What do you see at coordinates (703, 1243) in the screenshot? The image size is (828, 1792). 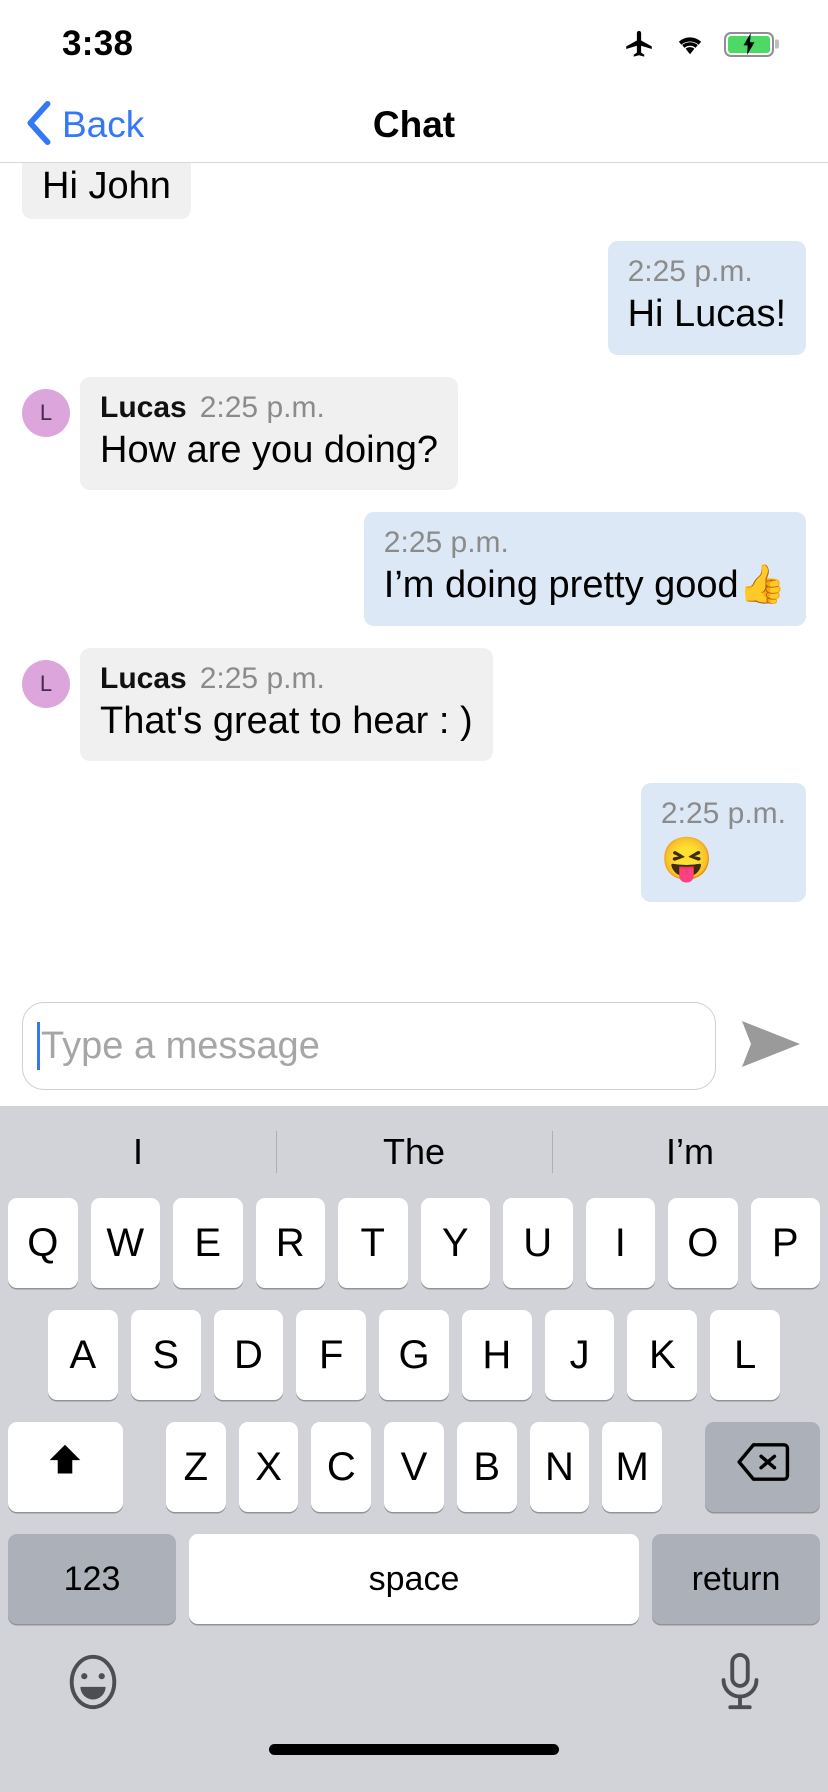 I see `key-o: O` at bounding box center [703, 1243].